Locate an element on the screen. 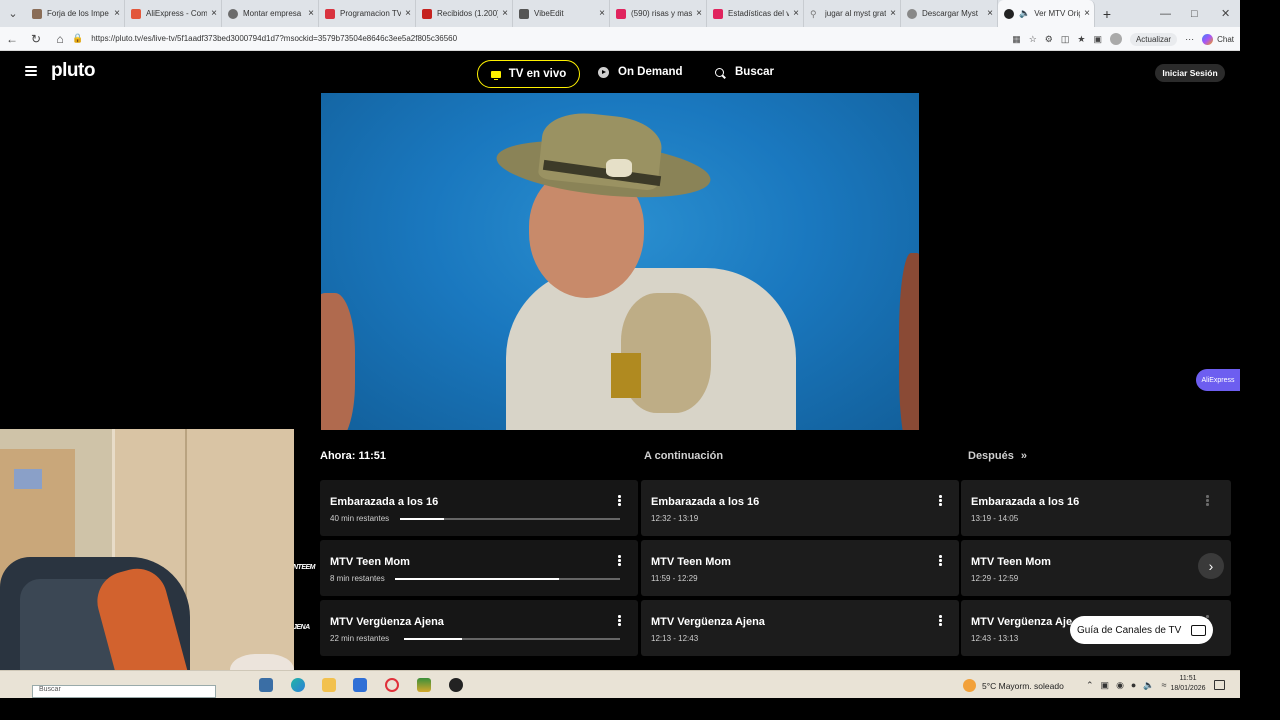  channel-logo: NTEEM is located at coordinates (305, 567).